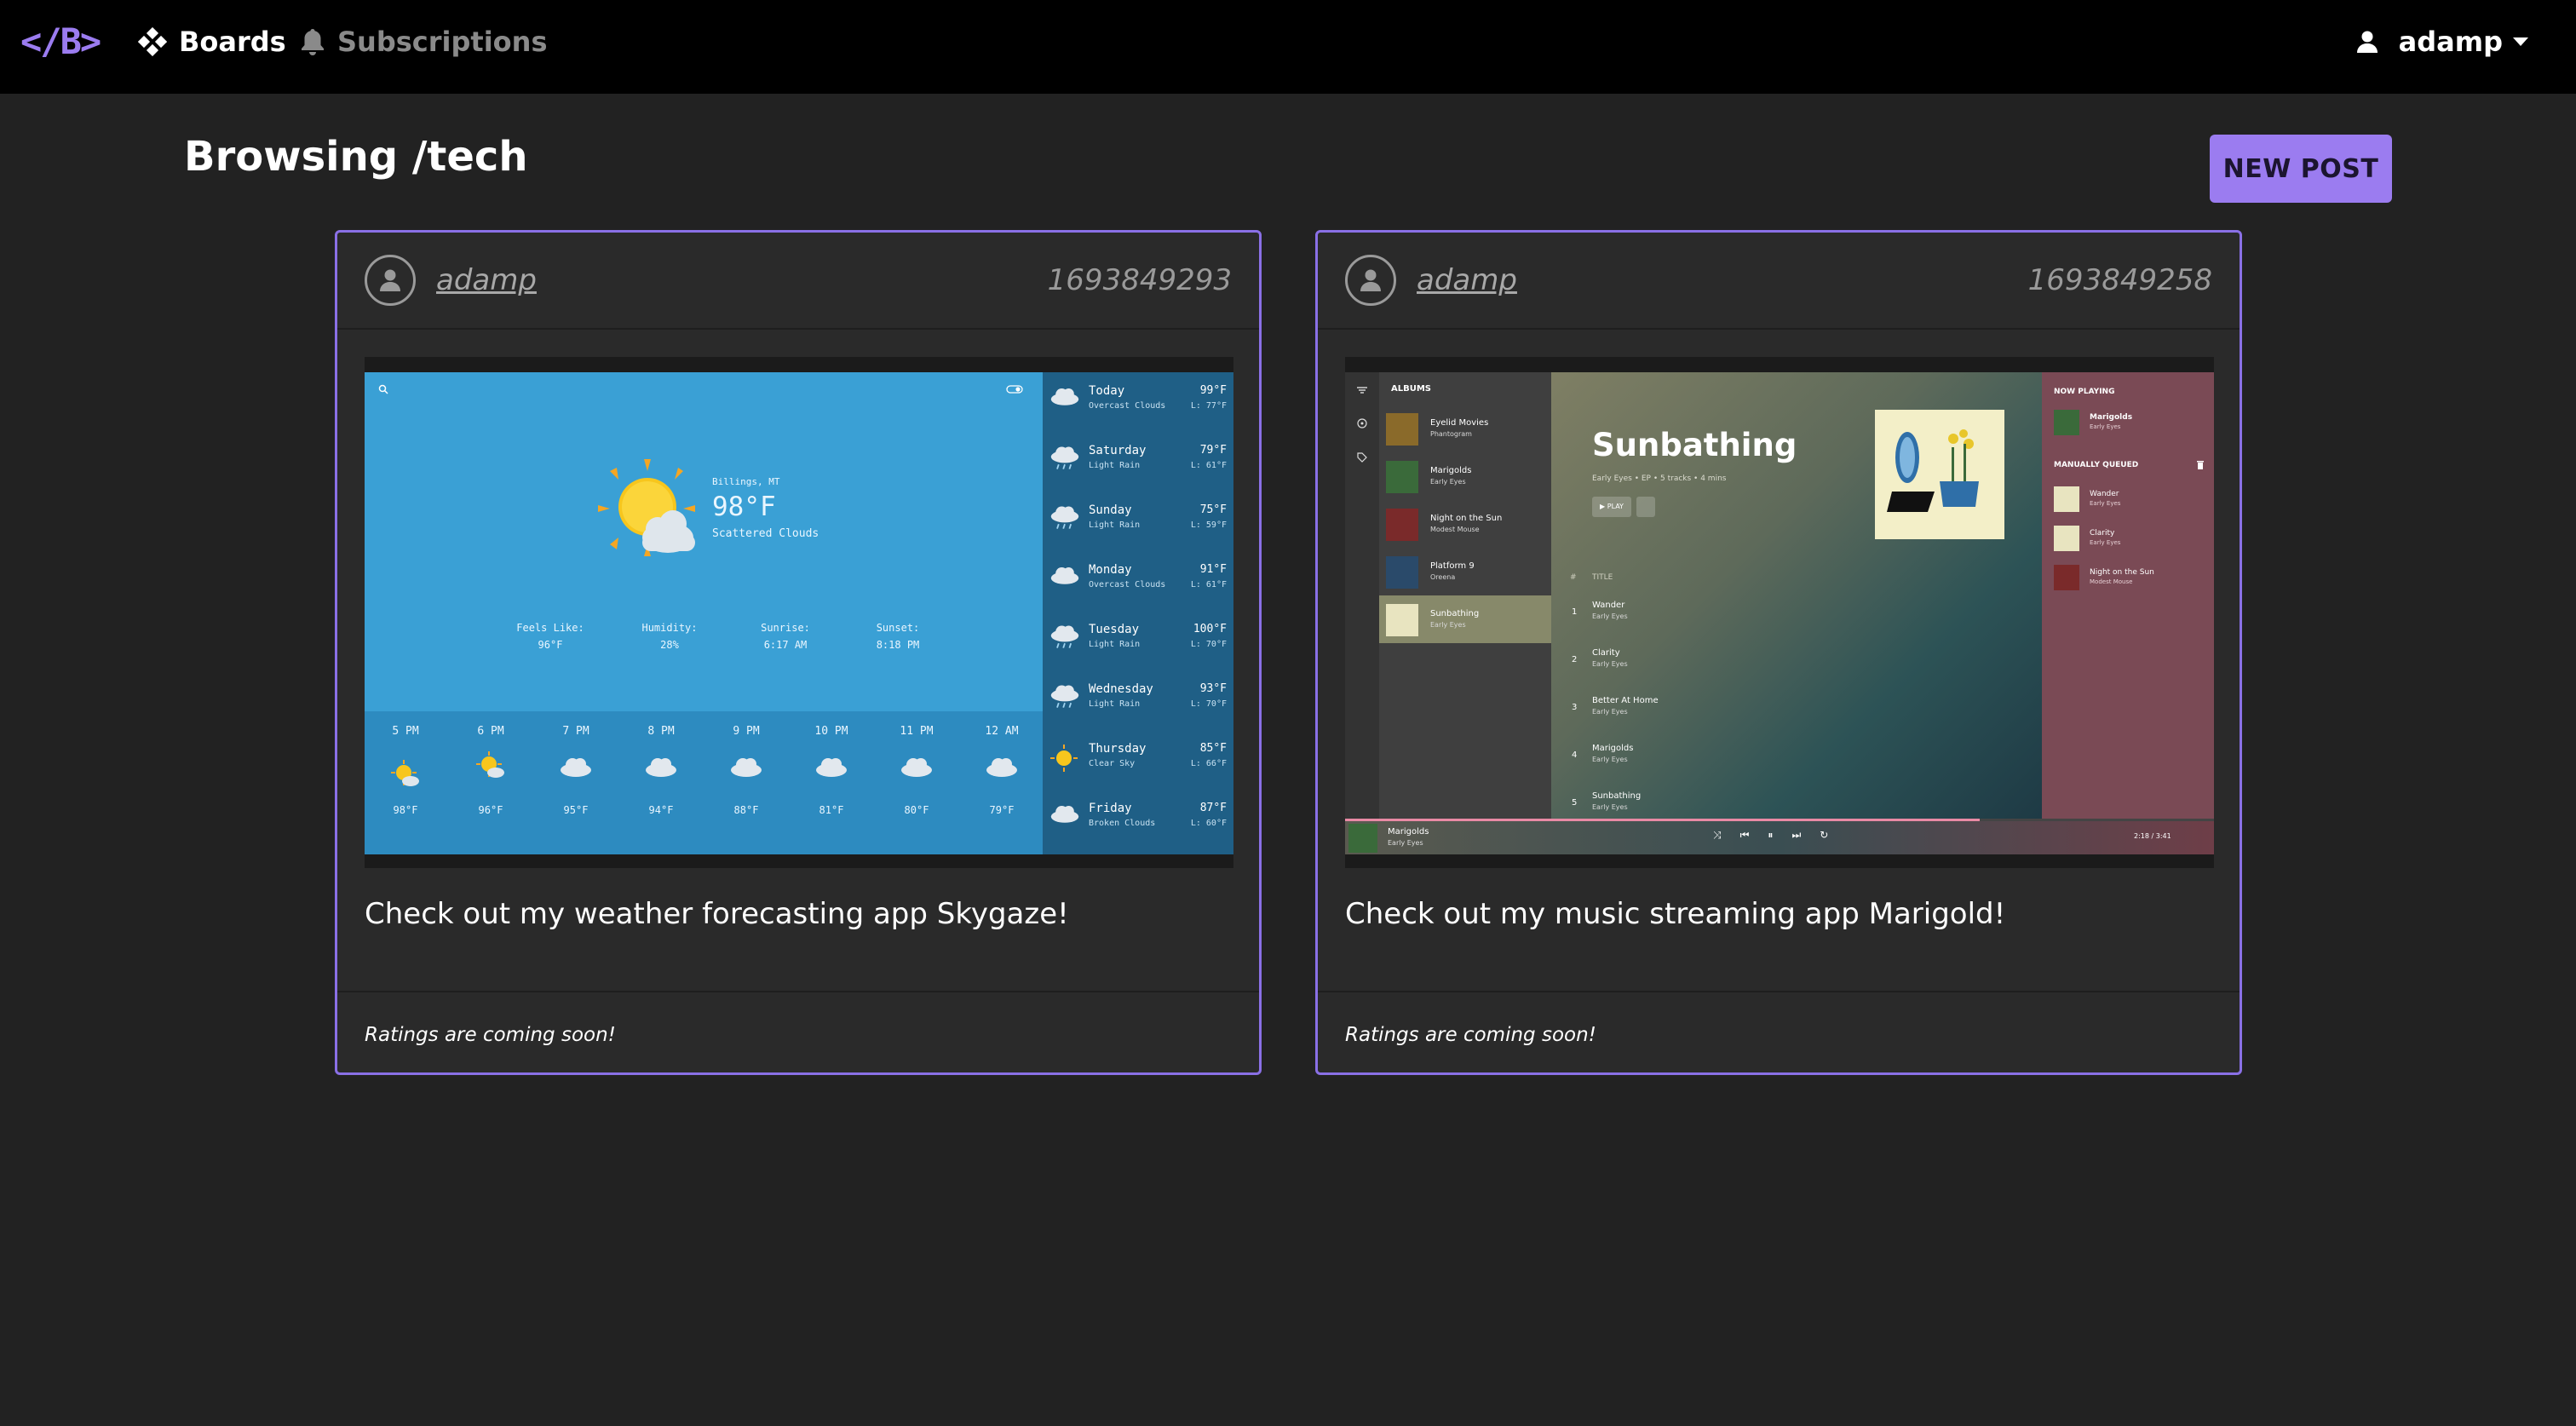 The image size is (2576, 1426). What do you see at coordinates (313, 42) in the screenshot?
I see `bell-icon` at bounding box center [313, 42].